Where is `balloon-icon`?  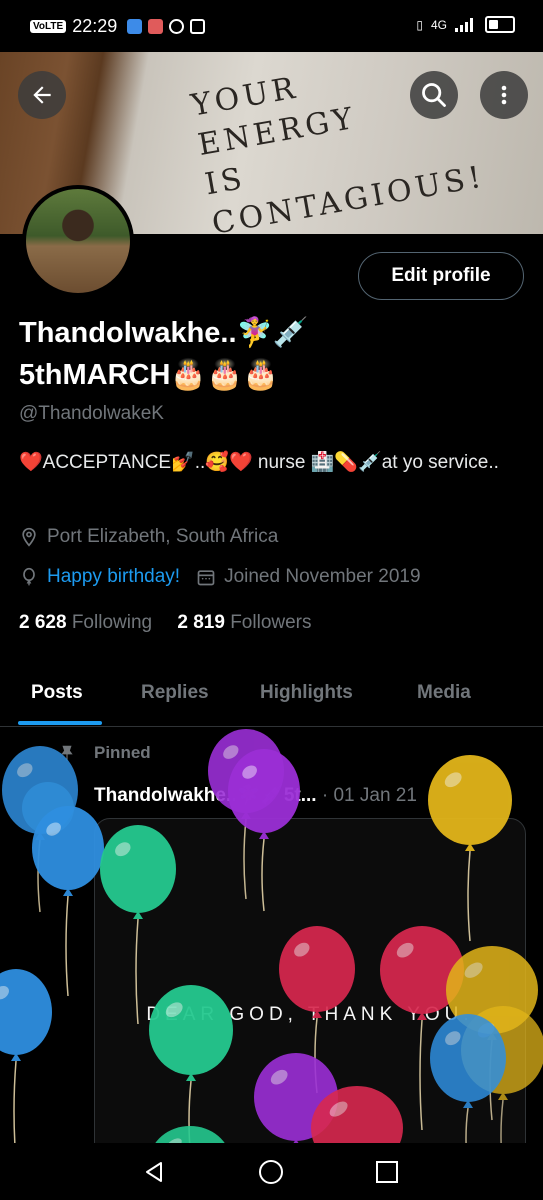 balloon-icon is located at coordinates (29, 576).